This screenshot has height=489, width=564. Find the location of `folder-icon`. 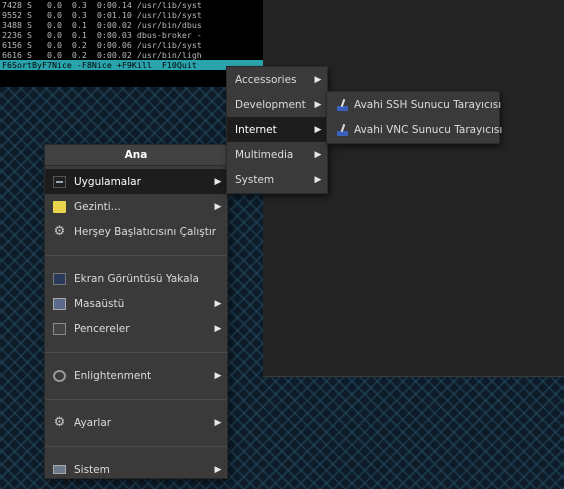

folder-icon is located at coordinates (59, 206).